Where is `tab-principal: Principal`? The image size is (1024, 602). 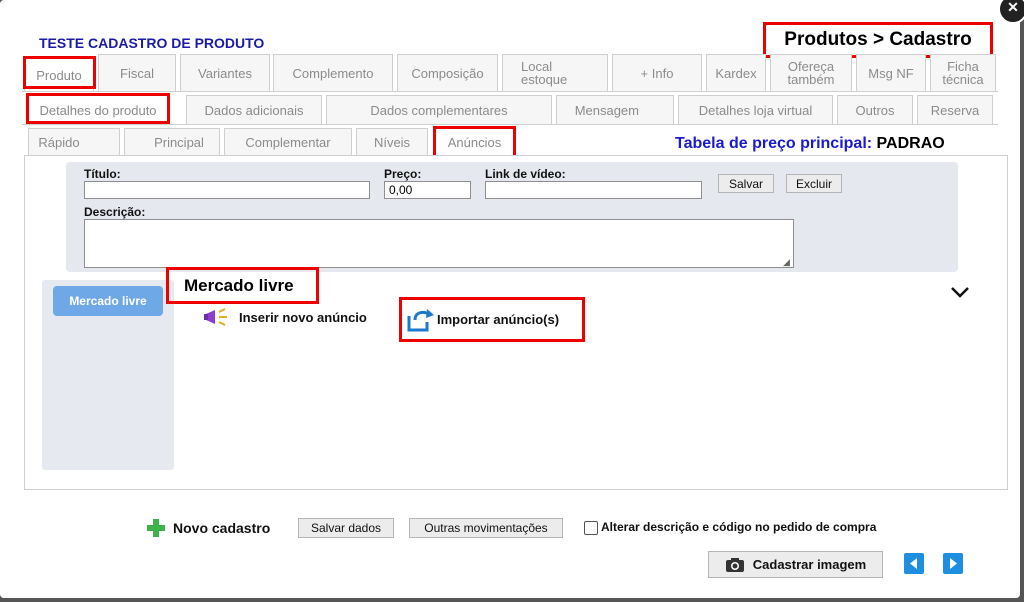
tab-principal: Principal is located at coordinates (172, 142).